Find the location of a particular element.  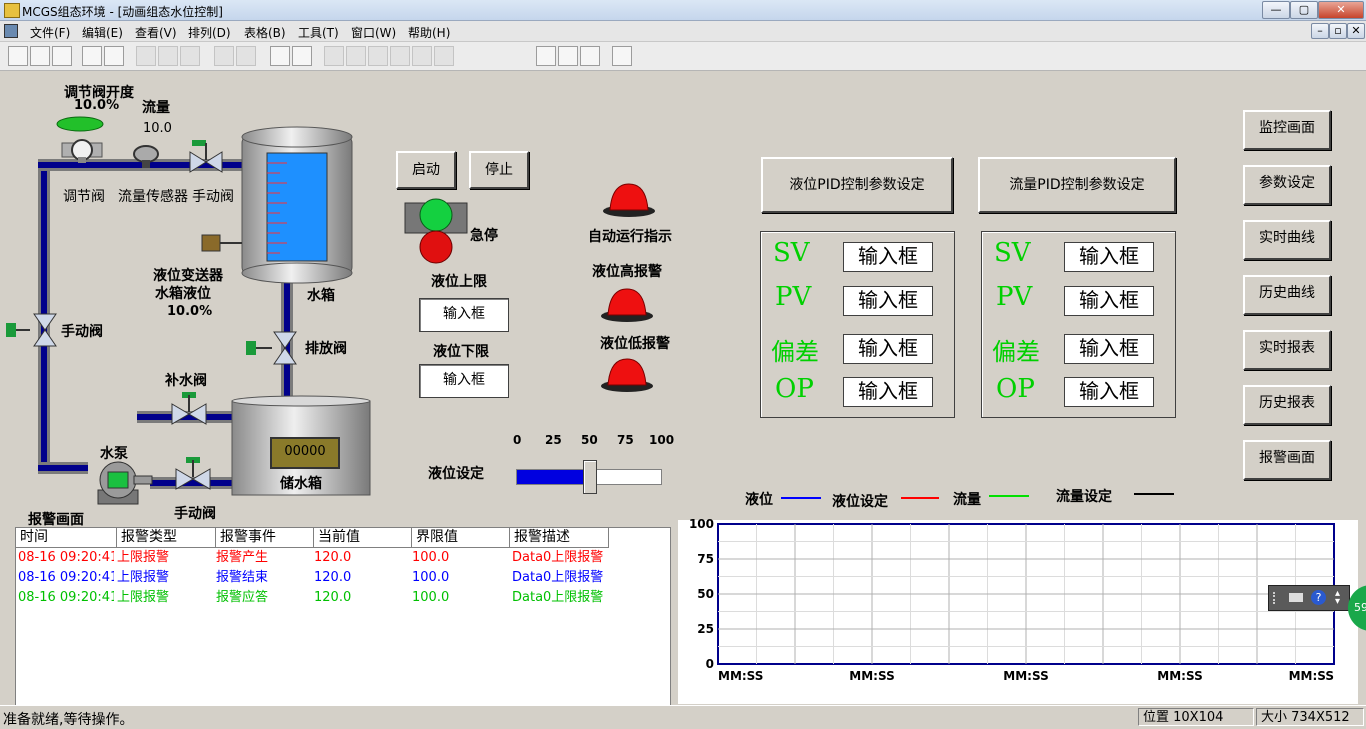

toolbar is located at coordinates (683, 56).